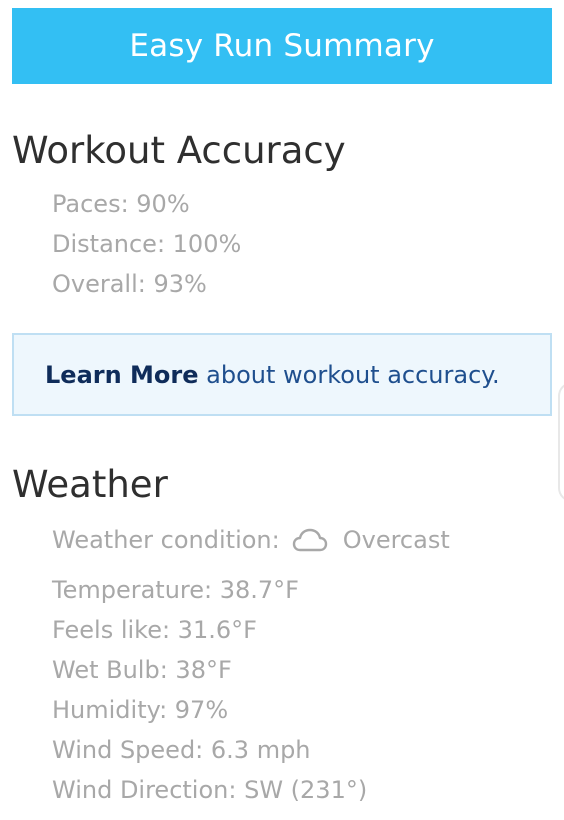 This screenshot has width=564, height=820. Describe the element at coordinates (561, 442) in the screenshot. I see `side-handle` at that location.